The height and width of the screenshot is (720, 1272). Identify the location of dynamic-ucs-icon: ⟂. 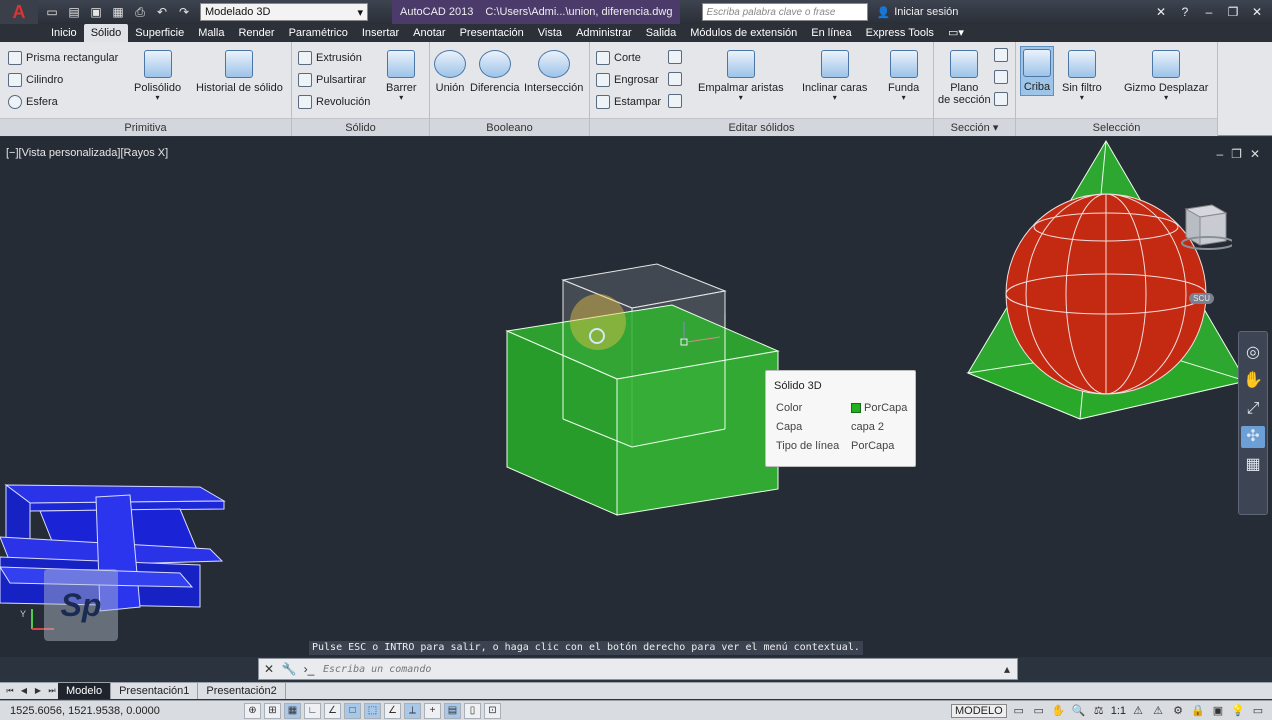
(412, 710).